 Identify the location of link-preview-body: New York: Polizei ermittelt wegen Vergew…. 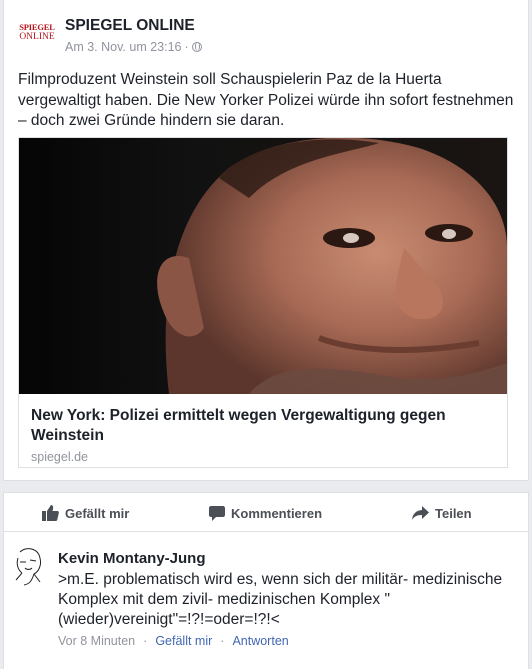
(264, 435).